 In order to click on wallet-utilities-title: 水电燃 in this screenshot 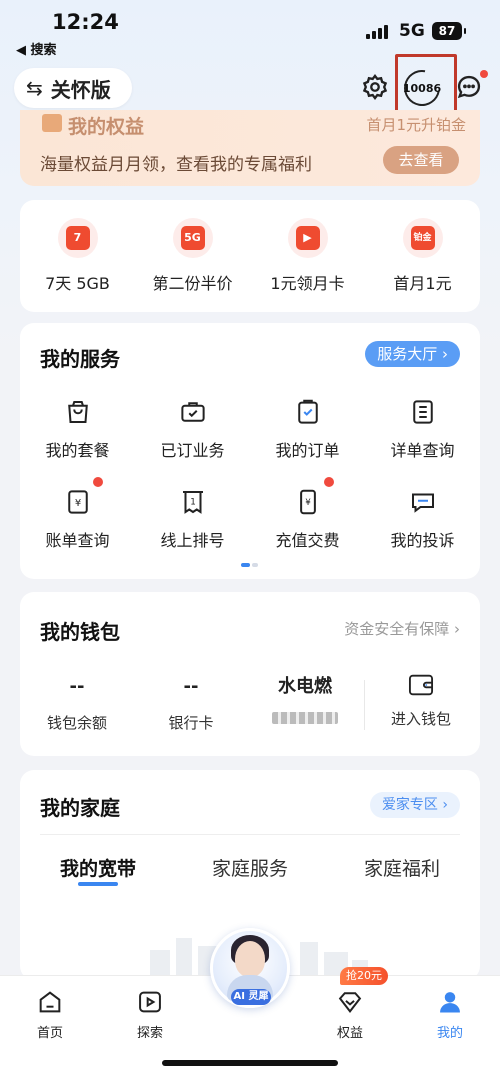, I will do `click(305, 686)`.